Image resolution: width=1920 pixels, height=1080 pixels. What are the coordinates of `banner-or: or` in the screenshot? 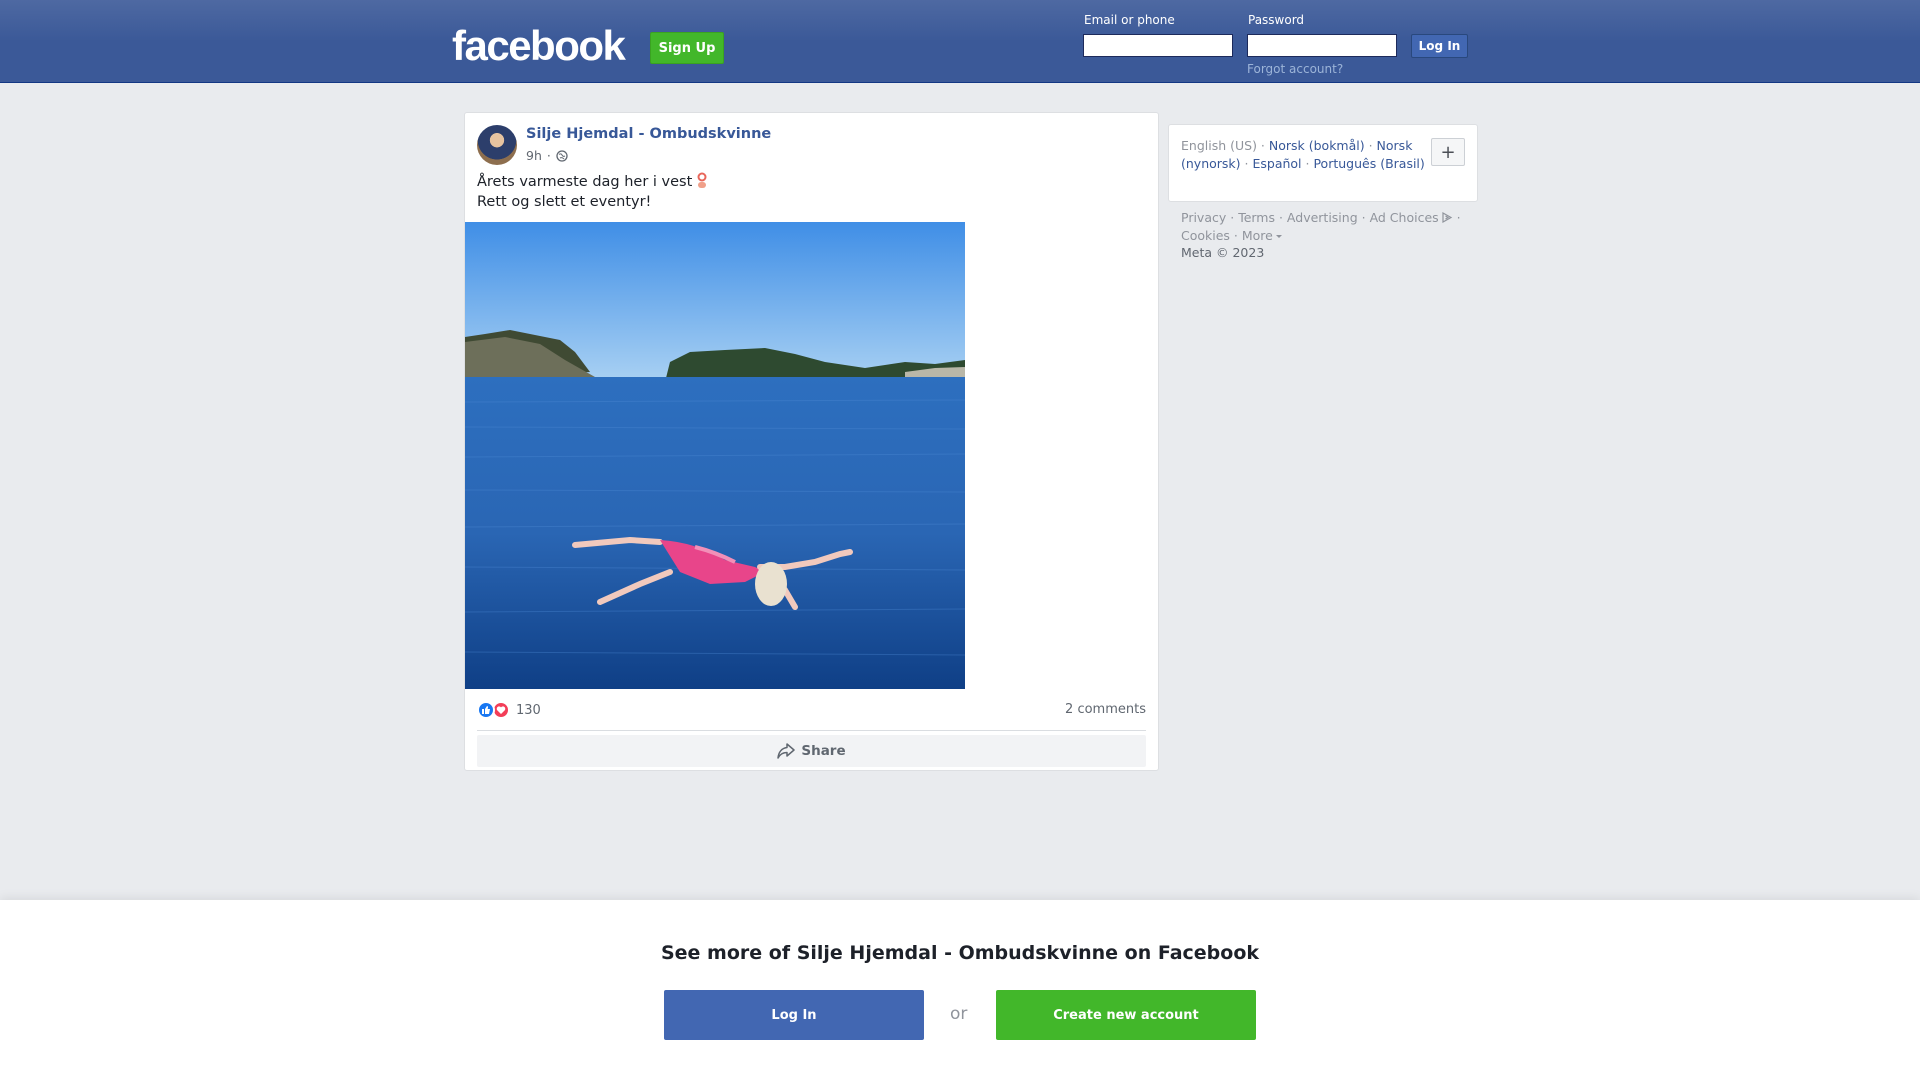 It's located at (959, 1014).